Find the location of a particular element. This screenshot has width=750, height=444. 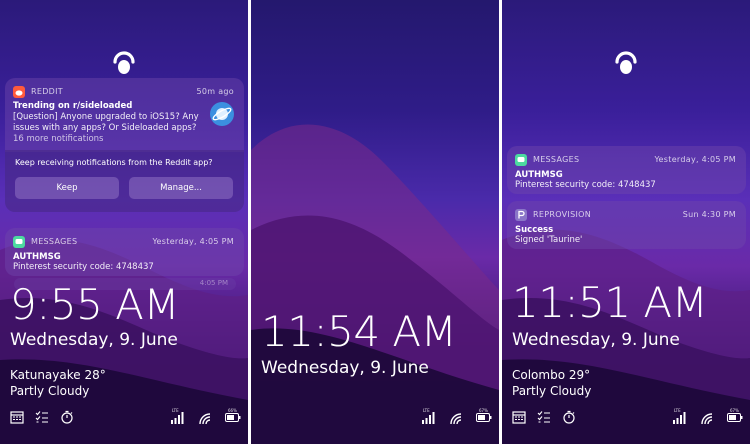

clock: 11:51 AM is located at coordinates (610, 302).